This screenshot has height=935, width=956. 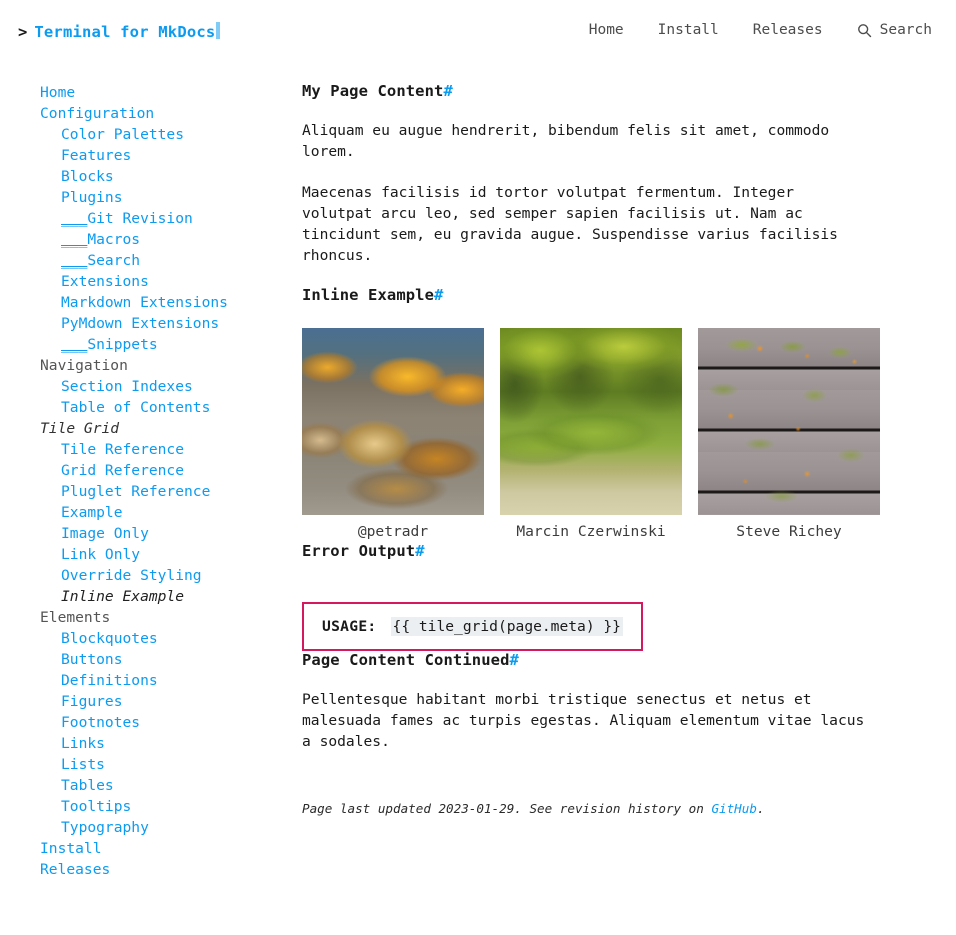 What do you see at coordinates (165, 638) in the screenshot?
I see `sidebar-item-blockquotes: Blockquotes` at bounding box center [165, 638].